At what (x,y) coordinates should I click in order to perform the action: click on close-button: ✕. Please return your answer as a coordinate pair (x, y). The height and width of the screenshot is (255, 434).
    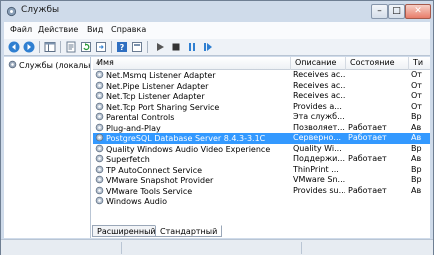
    Looking at the image, I should click on (418, 11).